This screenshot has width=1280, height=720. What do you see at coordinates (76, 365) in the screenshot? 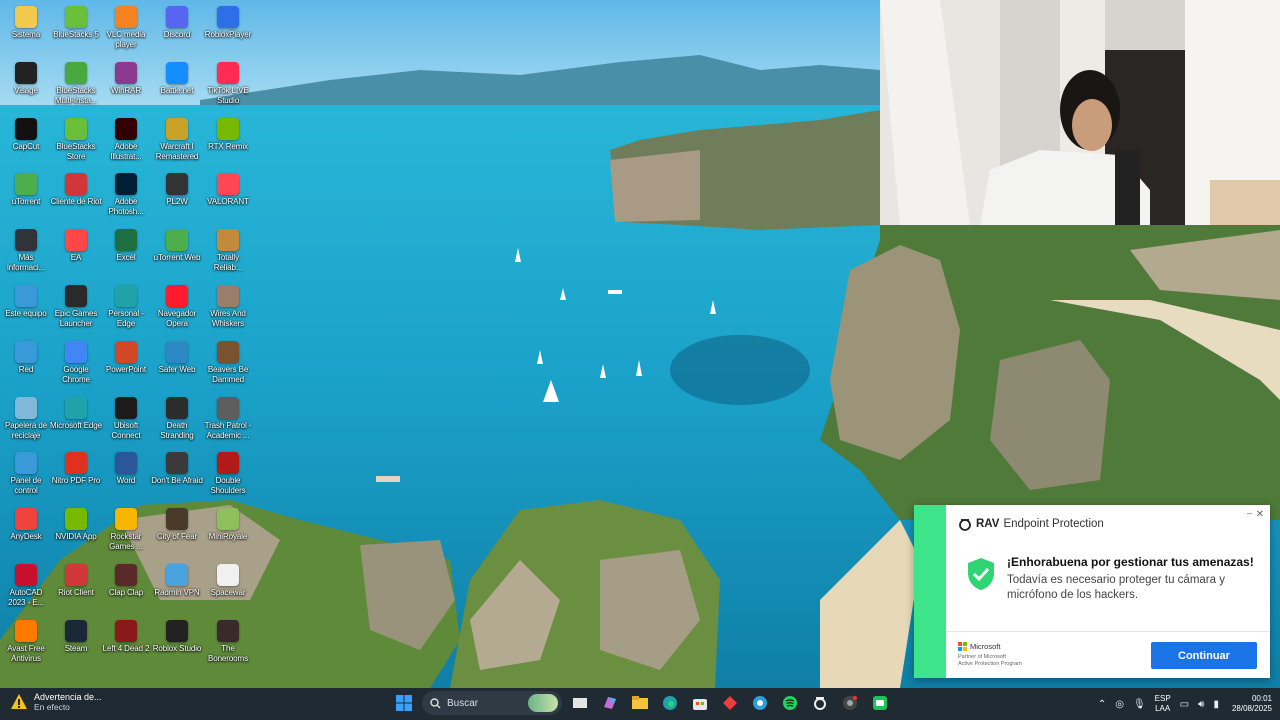
I see `desktop-icon: Google Chrome` at bounding box center [76, 365].